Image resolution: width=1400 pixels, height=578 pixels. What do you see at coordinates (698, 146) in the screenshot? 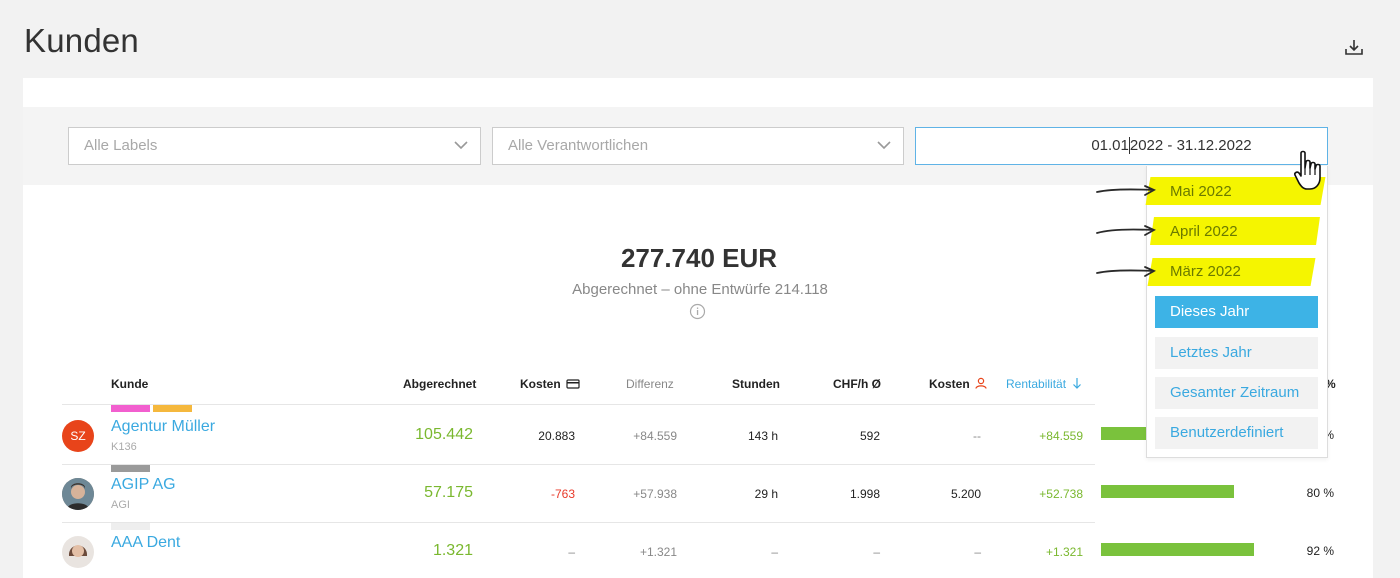
I see `owner-select: Alle Verantwortlichen` at bounding box center [698, 146].